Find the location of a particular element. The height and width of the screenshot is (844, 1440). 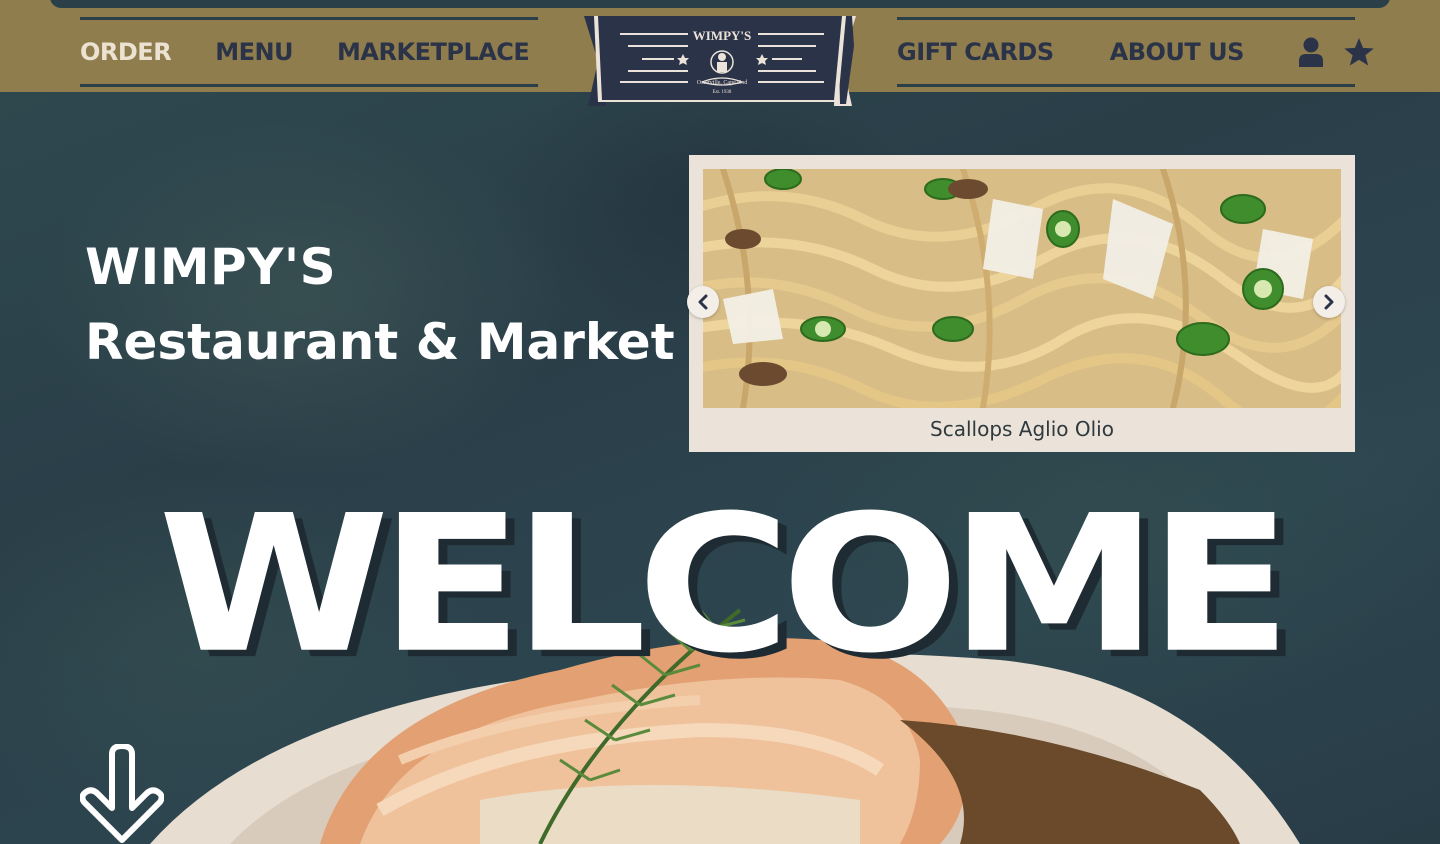

nav-about-us: ABOUT US is located at coordinates (1177, 52).